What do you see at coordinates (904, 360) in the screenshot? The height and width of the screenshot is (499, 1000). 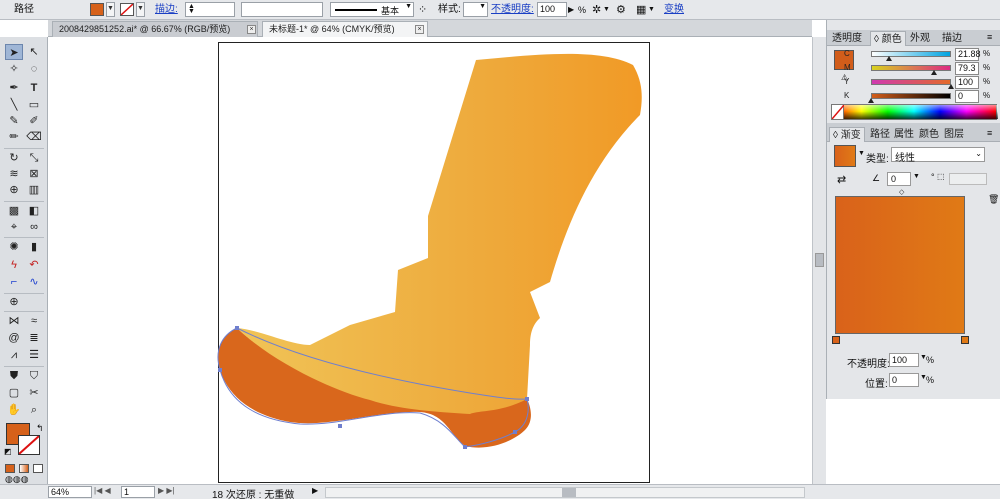 I see `stop-opacity-input: 100` at bounding box center [904, 360].